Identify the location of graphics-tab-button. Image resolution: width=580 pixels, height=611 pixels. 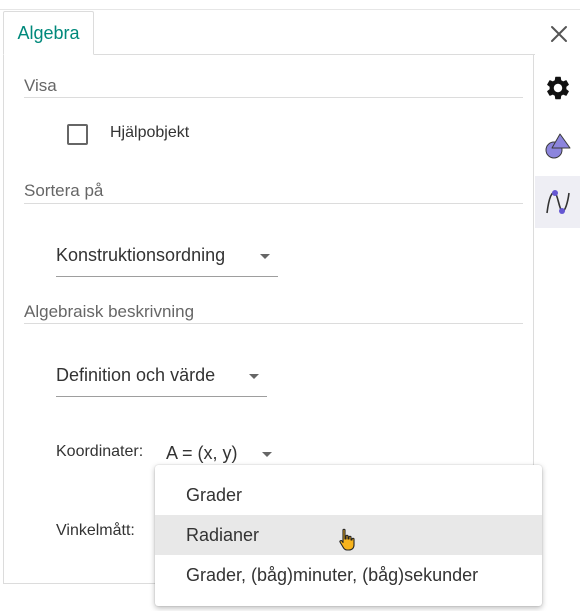
(557, 146).